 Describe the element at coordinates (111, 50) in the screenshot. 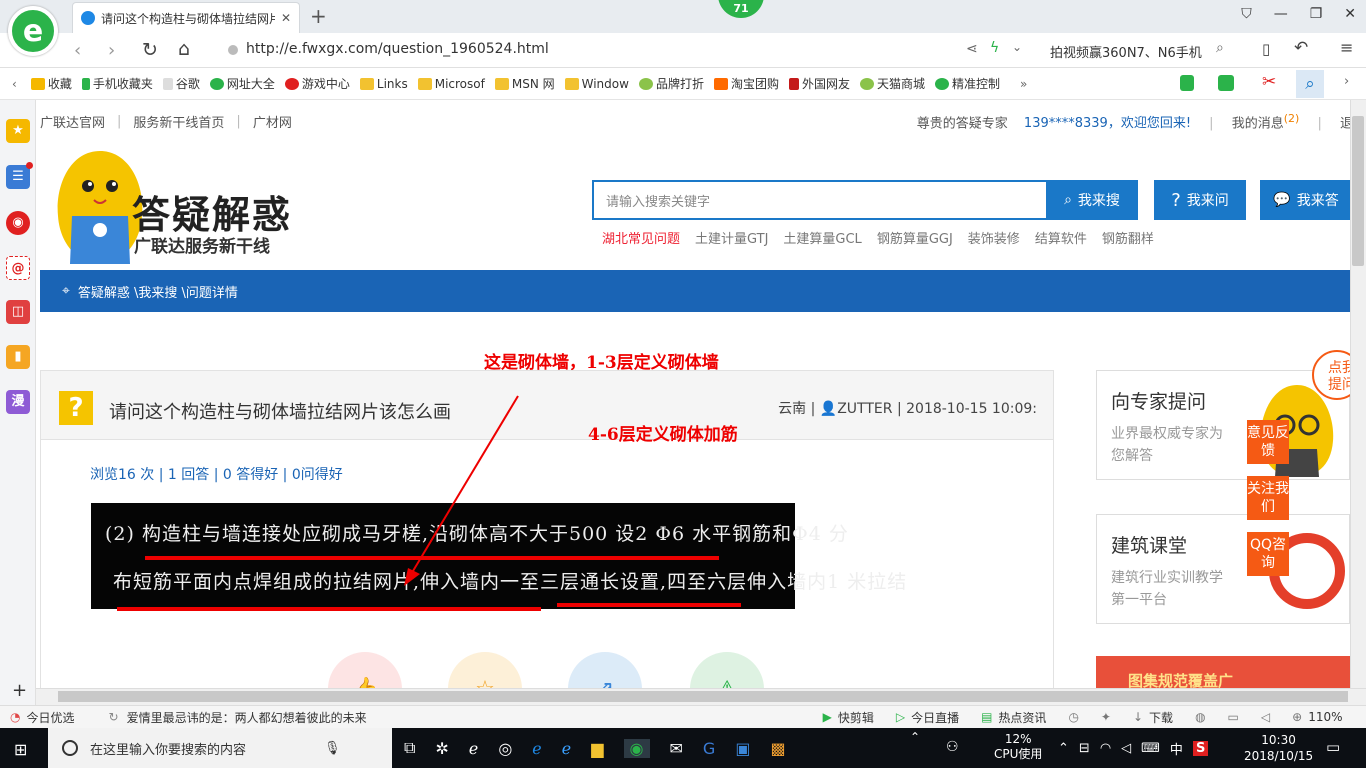

I see `forward-icon: ›` at that location.